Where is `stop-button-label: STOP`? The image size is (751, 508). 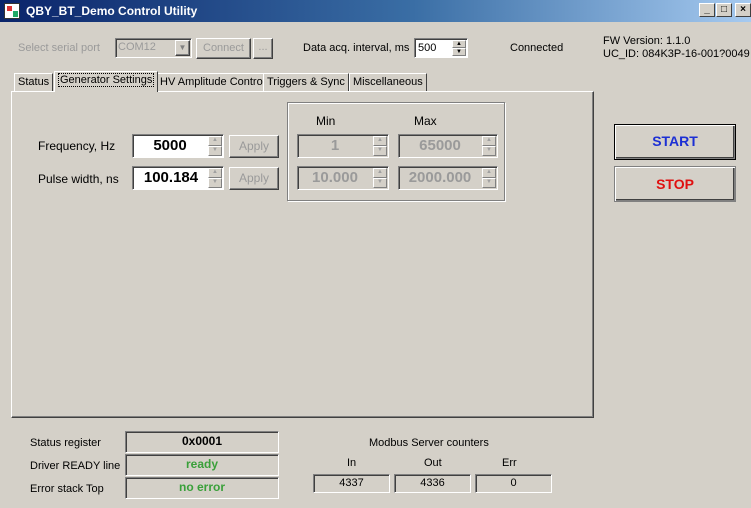
stop-button-label: STOP is located at coordinates (675, 184).